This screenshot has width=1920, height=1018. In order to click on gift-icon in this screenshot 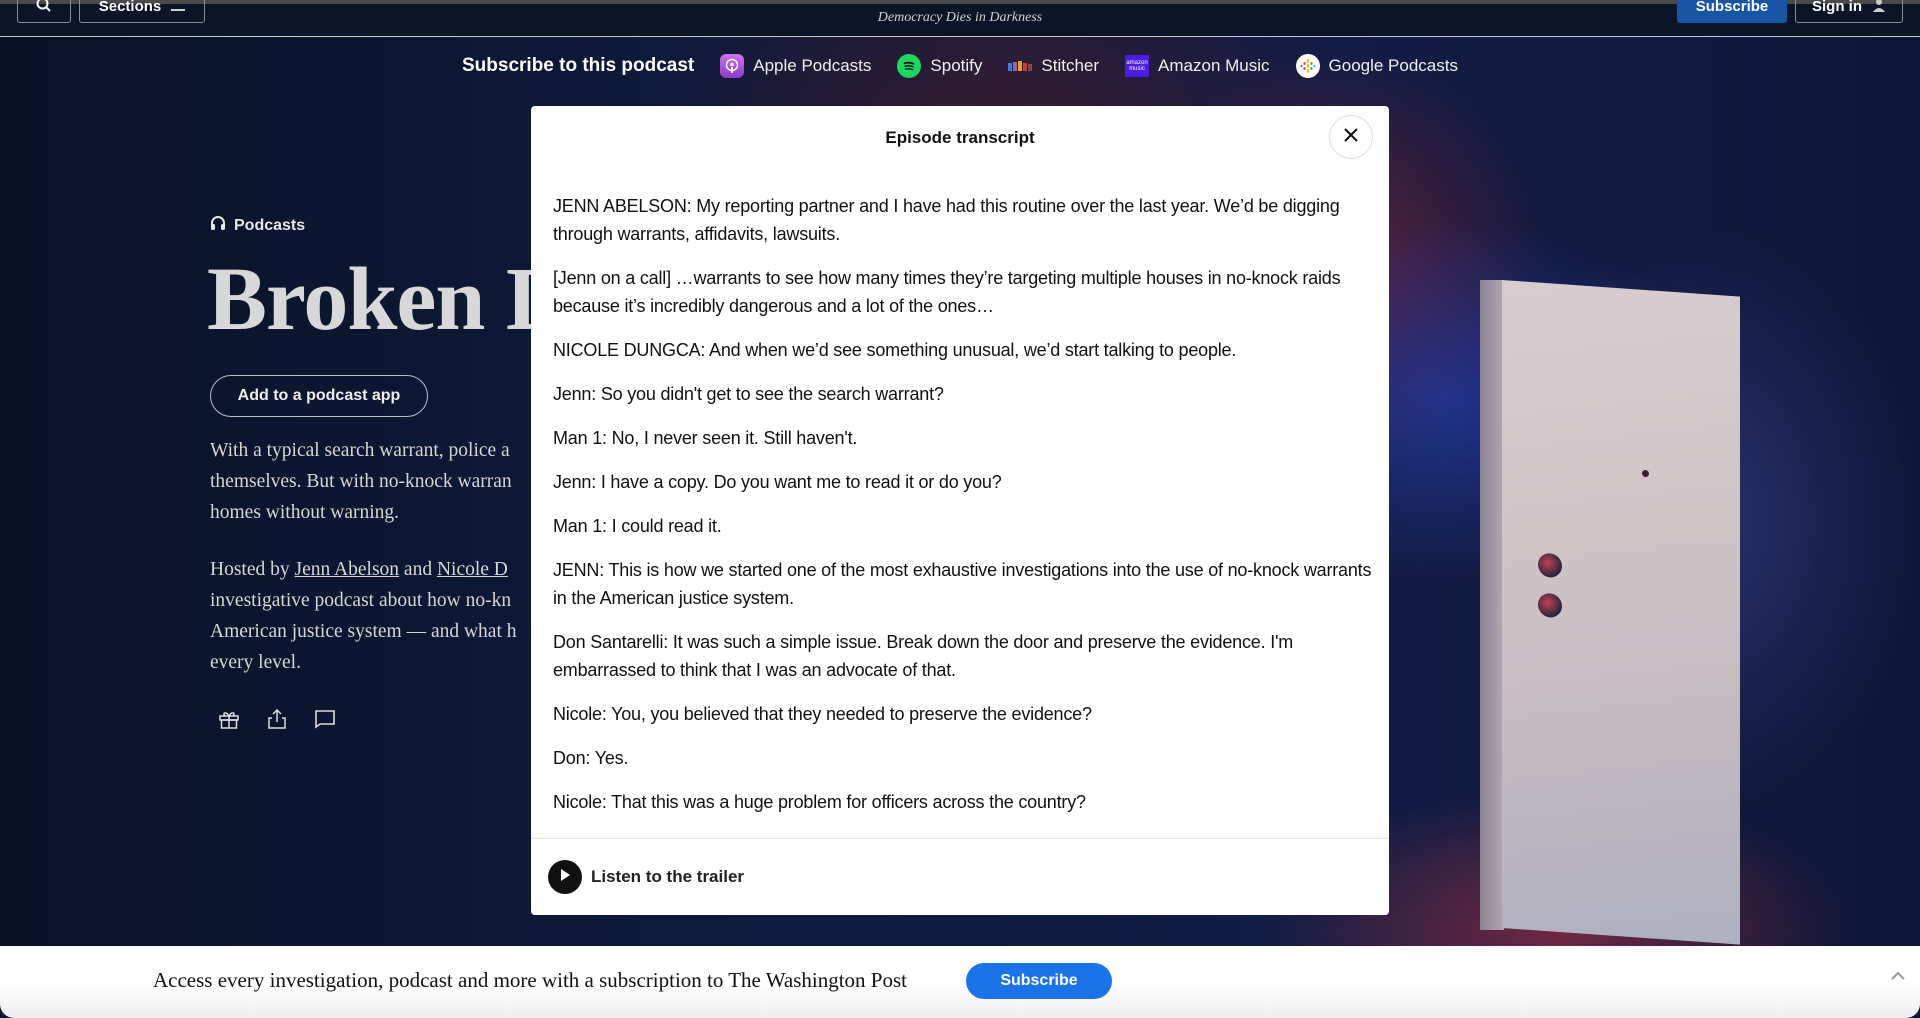, I will do `click(230, 720)`.